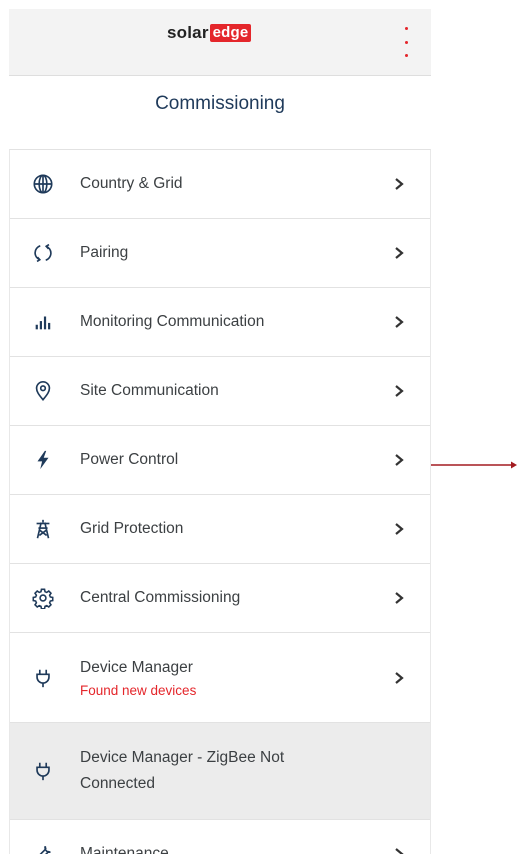  What do you see at coordinates (149, 390) in the screenshot?
I see `menu-item-label: Site Communication` at bounding box center [149, 390].